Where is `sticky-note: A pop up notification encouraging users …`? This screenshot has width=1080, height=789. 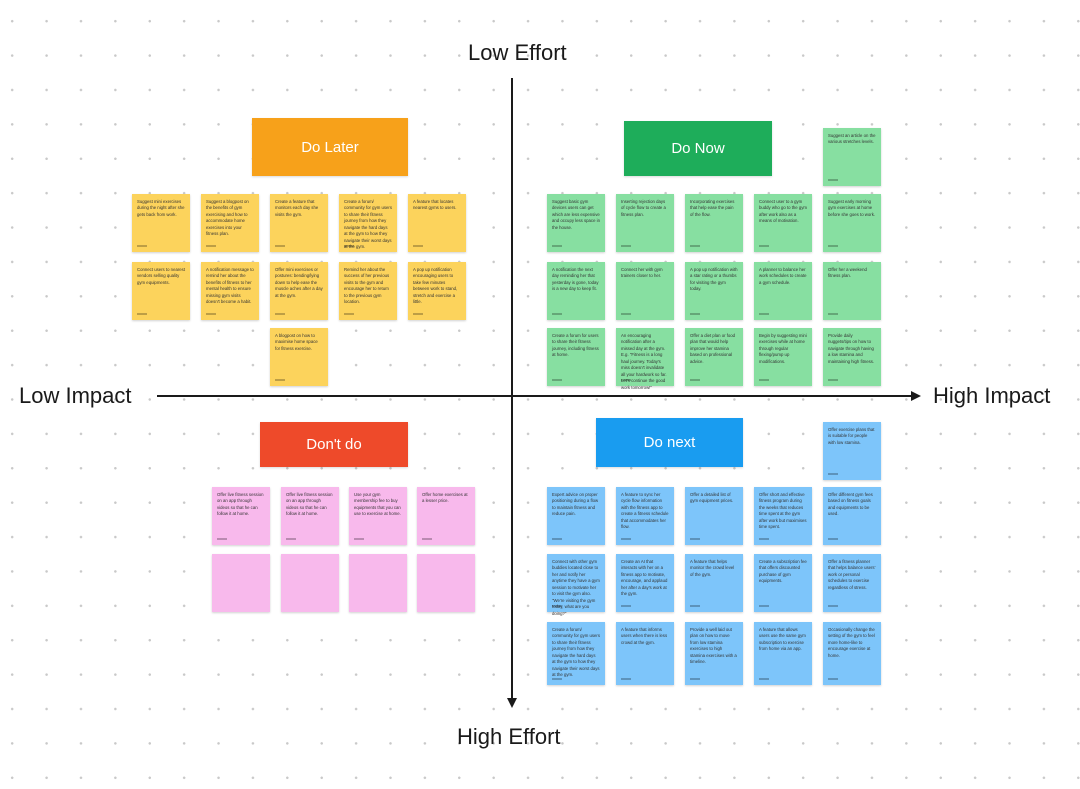
sticky-note: A pop up notification encouraging users … is located at coordinates (437, 291).